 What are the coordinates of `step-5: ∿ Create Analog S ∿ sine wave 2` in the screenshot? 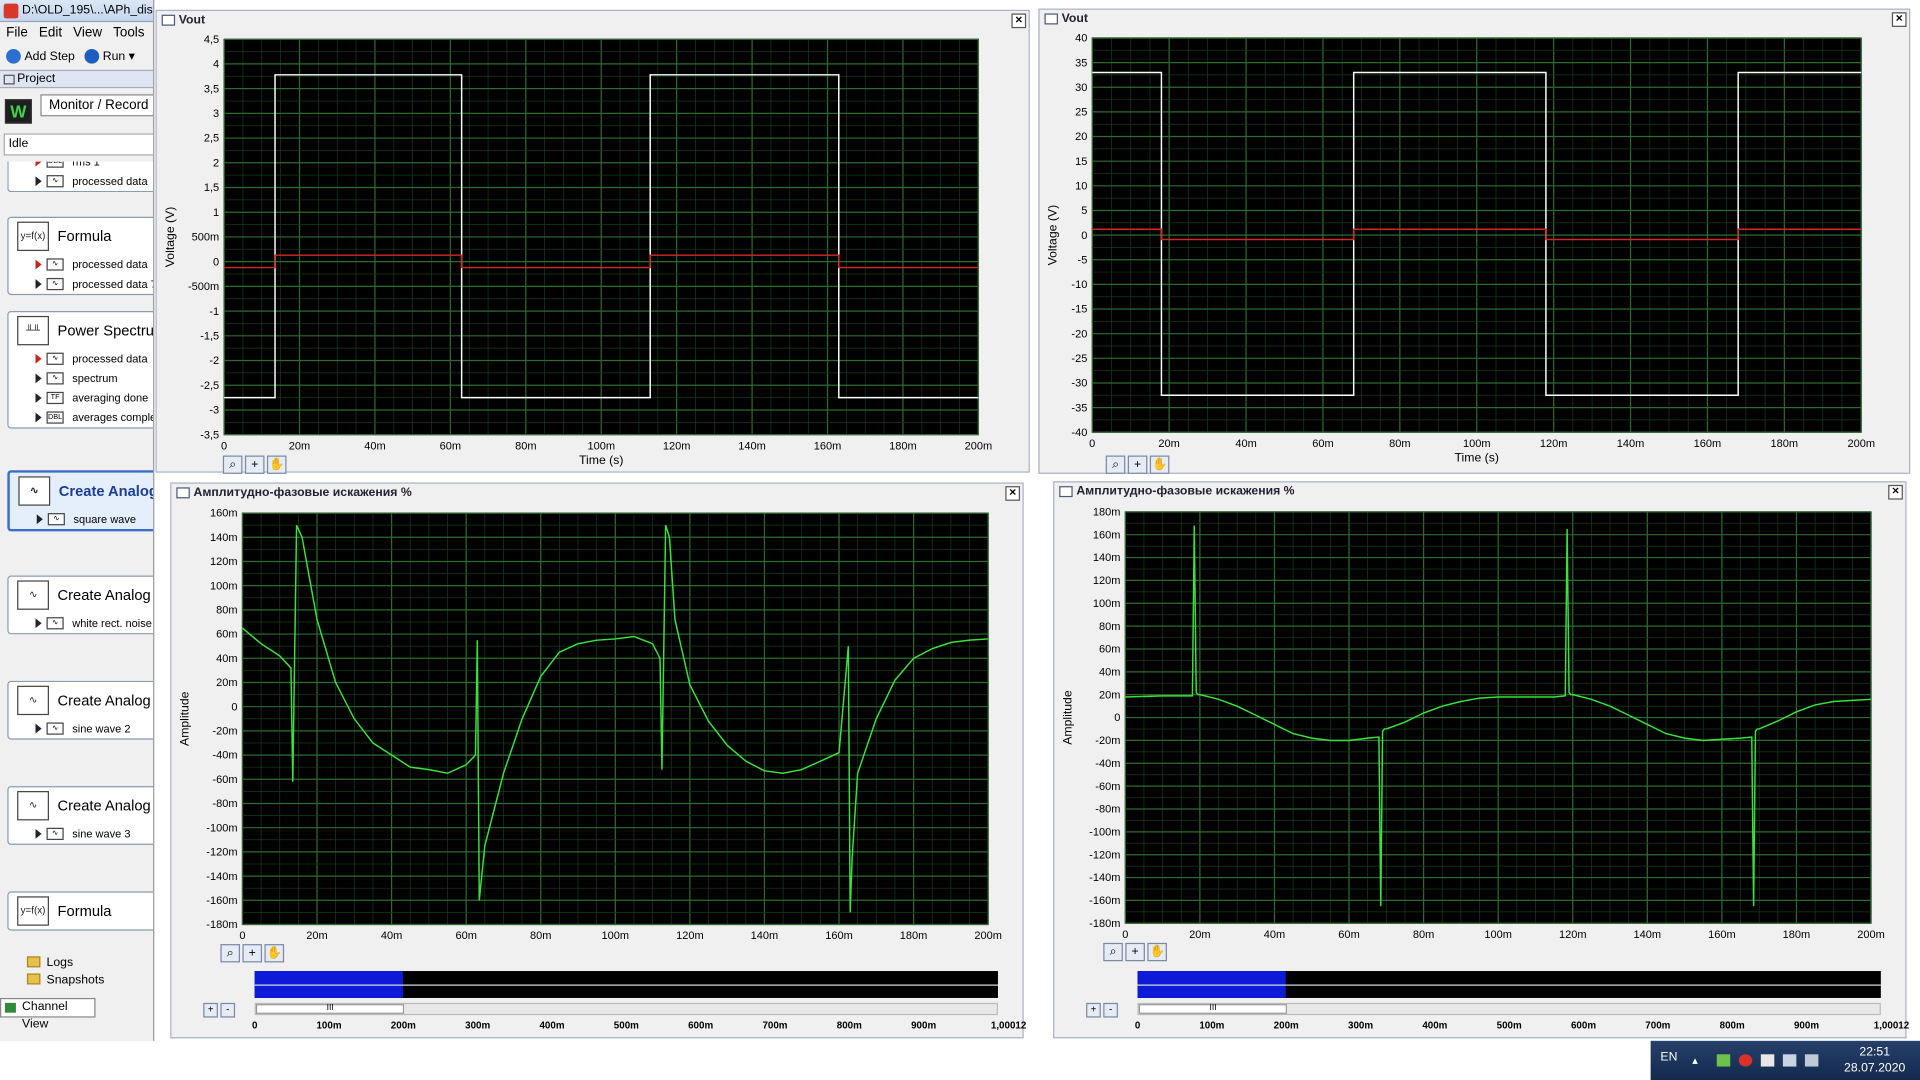 It's located at (80, 710).